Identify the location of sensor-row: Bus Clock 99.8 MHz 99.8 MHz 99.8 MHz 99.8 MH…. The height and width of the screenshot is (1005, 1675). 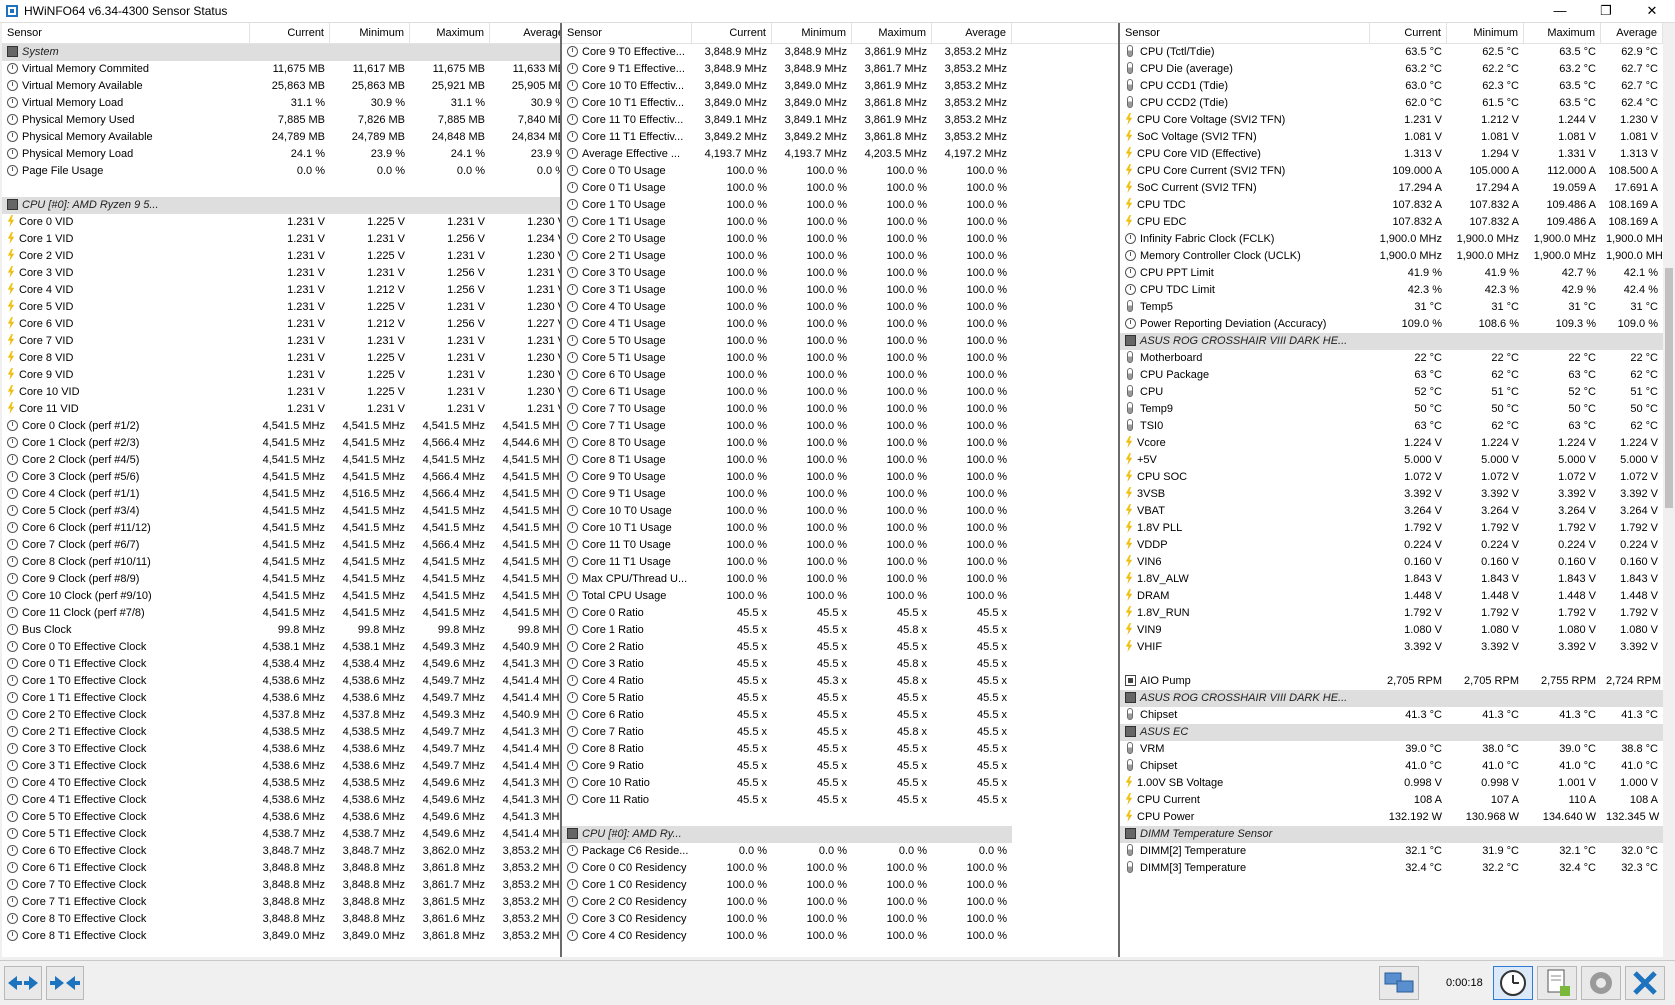
(281, 630).